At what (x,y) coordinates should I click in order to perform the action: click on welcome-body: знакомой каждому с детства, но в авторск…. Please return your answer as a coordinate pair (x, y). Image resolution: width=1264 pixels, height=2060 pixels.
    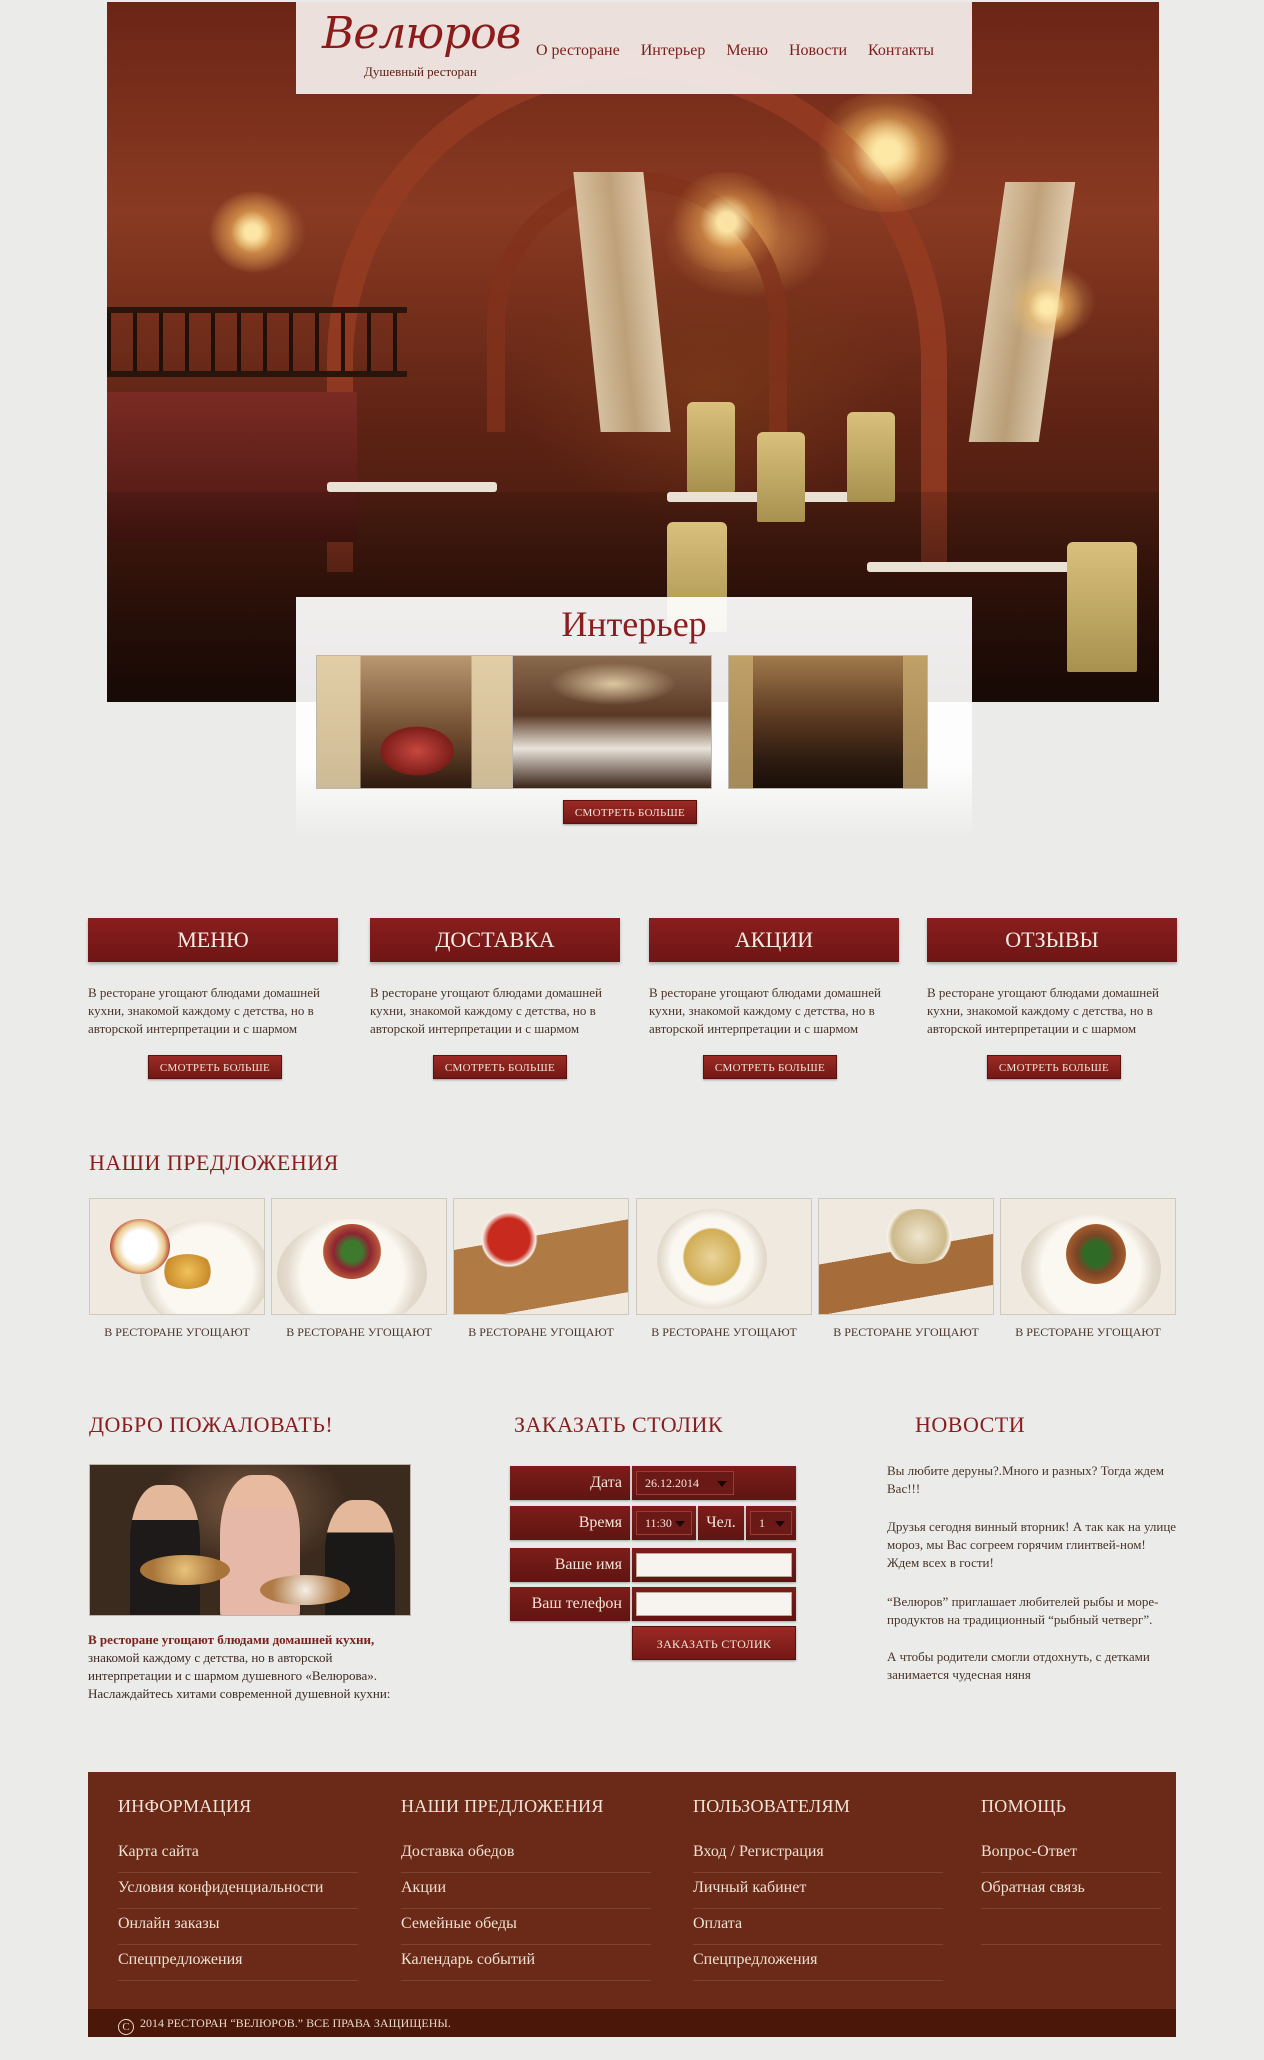
    Looking at the image, I should click on (239, 1675).